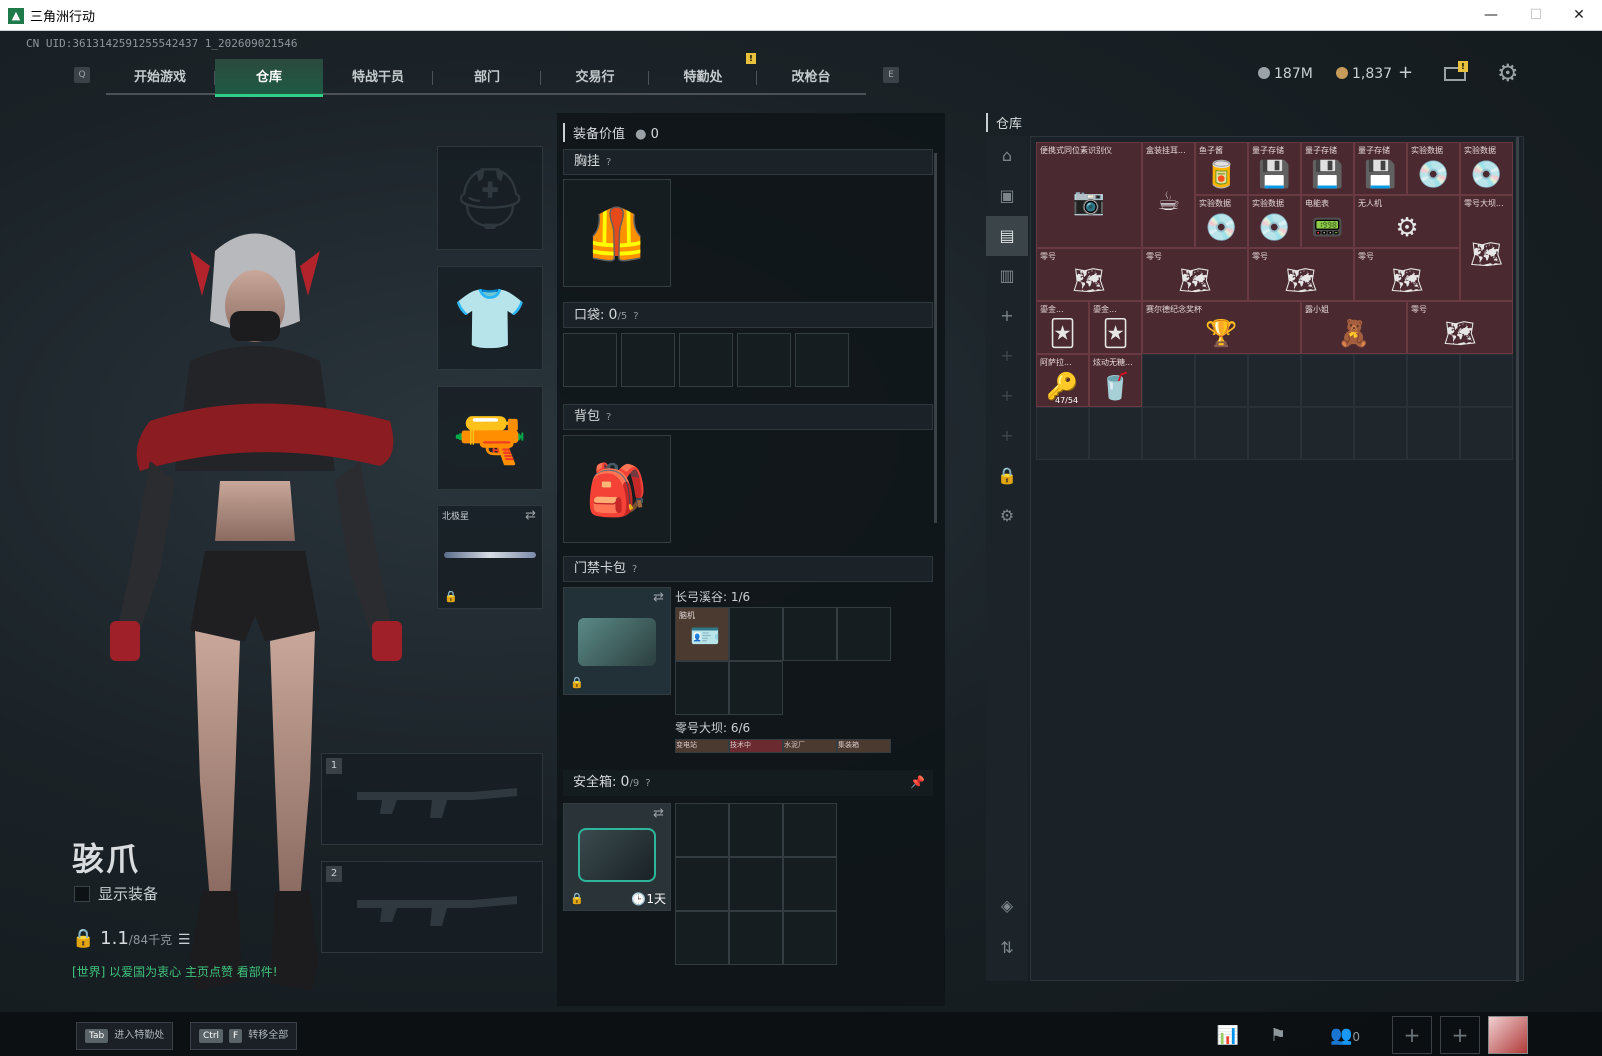 Image resolution: width=1602 pixels, height=1056 pixels. Describe the element at coordinates (617, 233) in the screenshot. I see `chest-rig-slot: 🦺` at that location.